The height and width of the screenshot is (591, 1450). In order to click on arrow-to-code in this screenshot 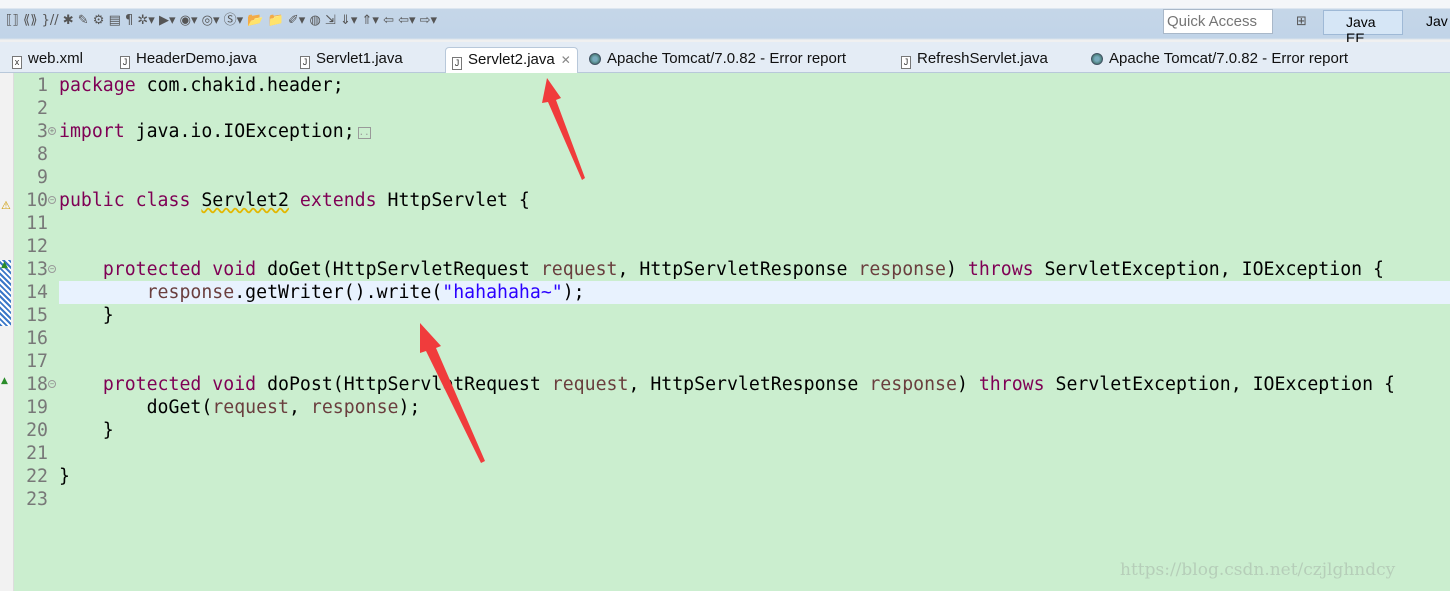, I will do `click(452, 393)`.